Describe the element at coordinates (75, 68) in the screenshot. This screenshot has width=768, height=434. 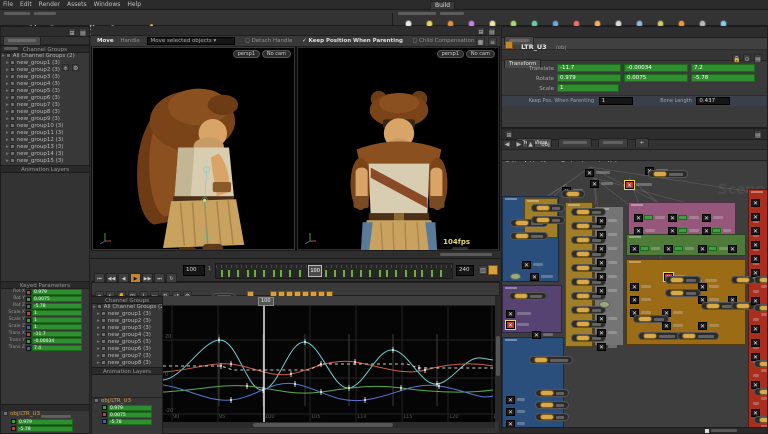
I see `gear-icon: ⚙` at that location.